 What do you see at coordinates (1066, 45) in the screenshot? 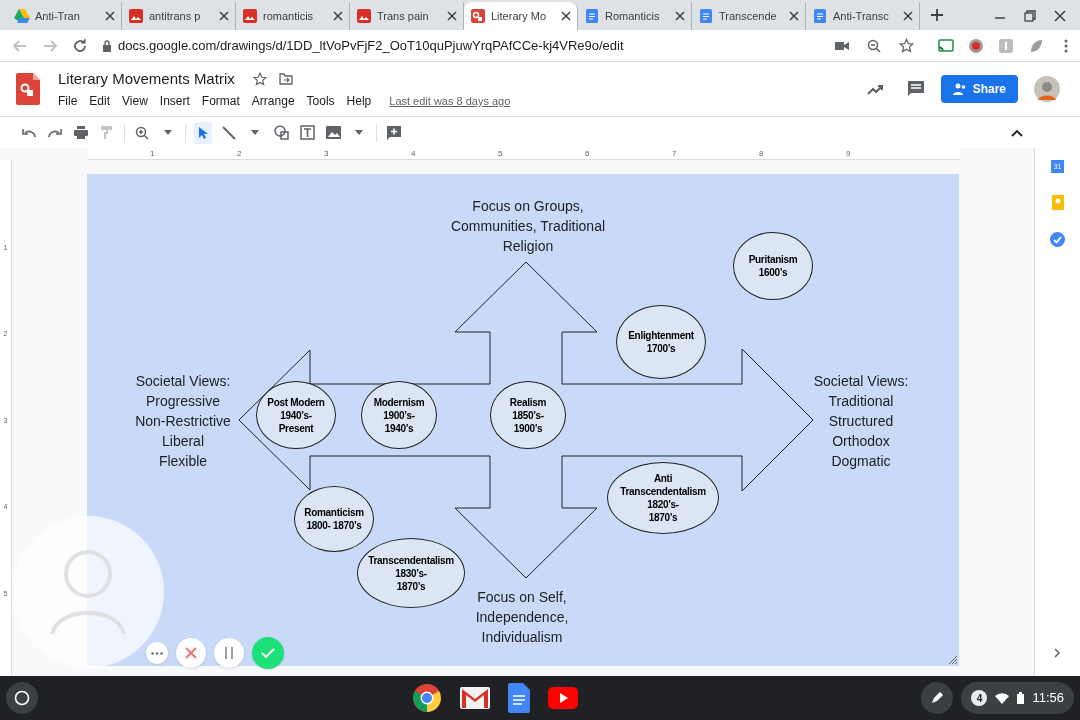
I see `more-icon` at bounding box center [1066, 45].